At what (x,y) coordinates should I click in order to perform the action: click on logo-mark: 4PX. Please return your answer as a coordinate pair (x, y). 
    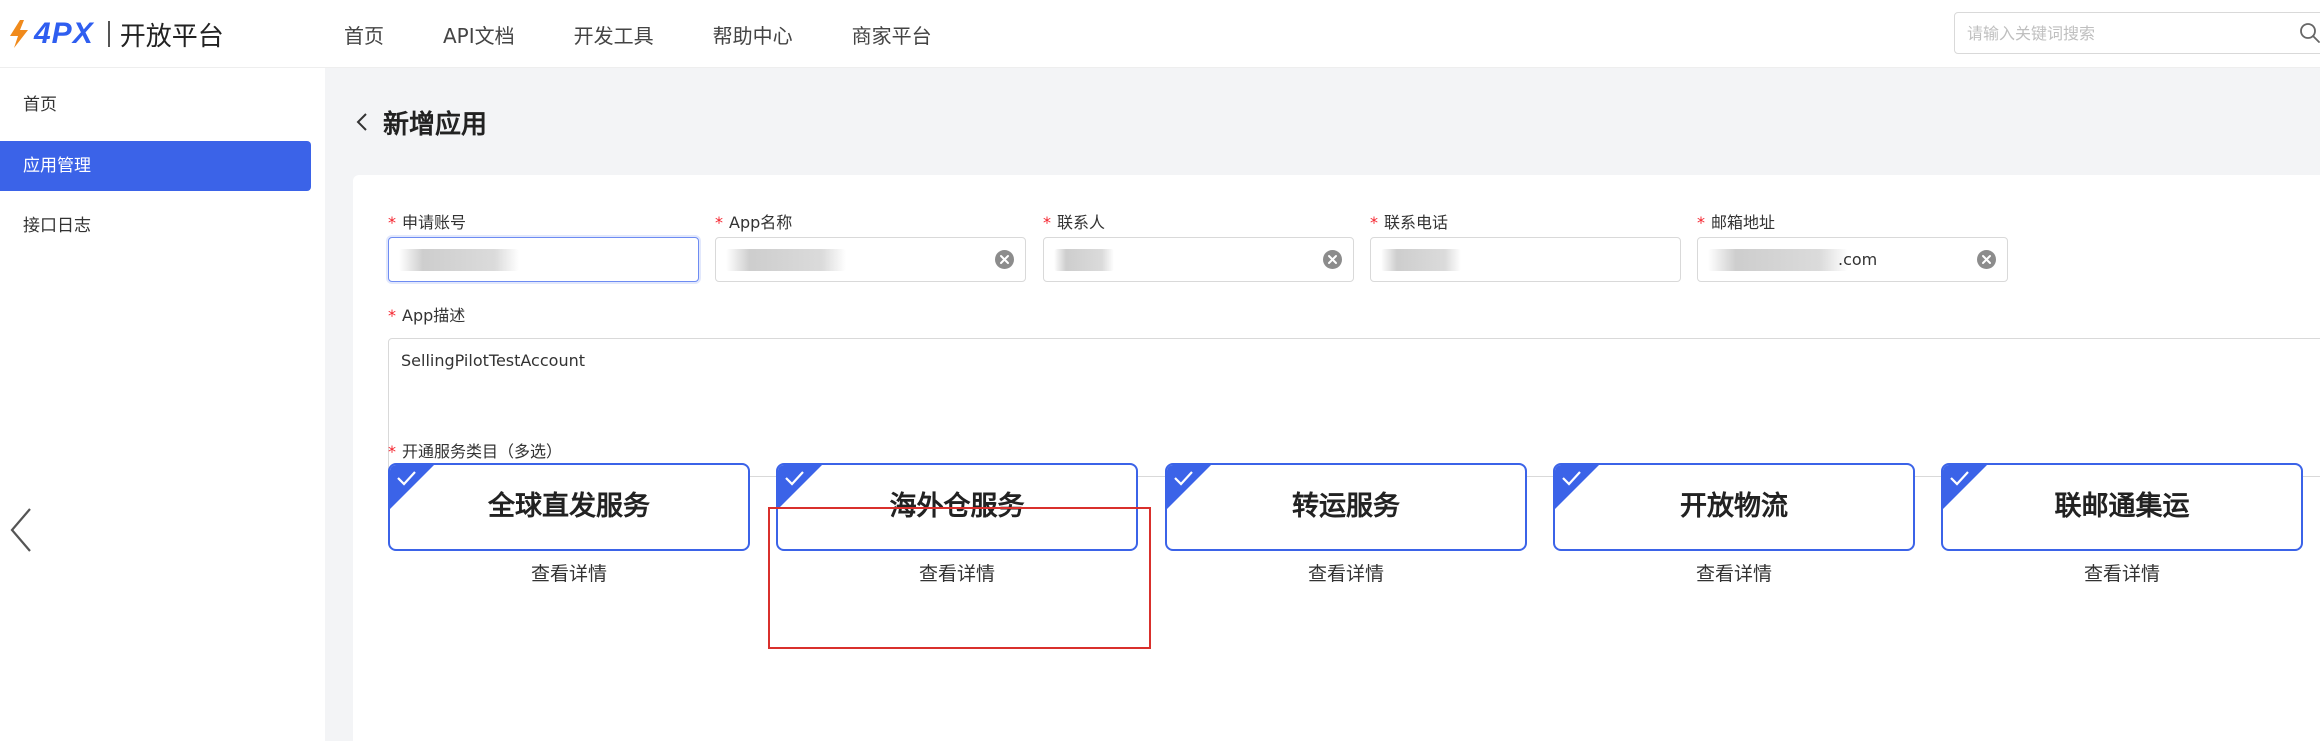
    Looking at the image, I should click on (50, 34).